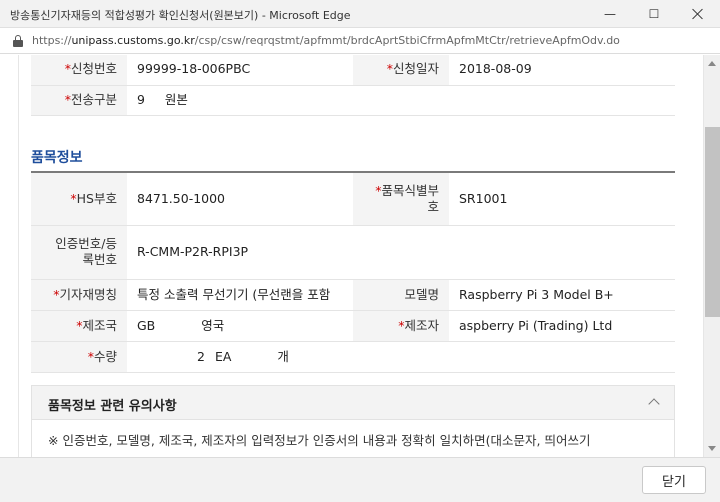 The height and width of the screenshot is (502, 720). I want to click on section-title: 품목정보, so click(57, 158).